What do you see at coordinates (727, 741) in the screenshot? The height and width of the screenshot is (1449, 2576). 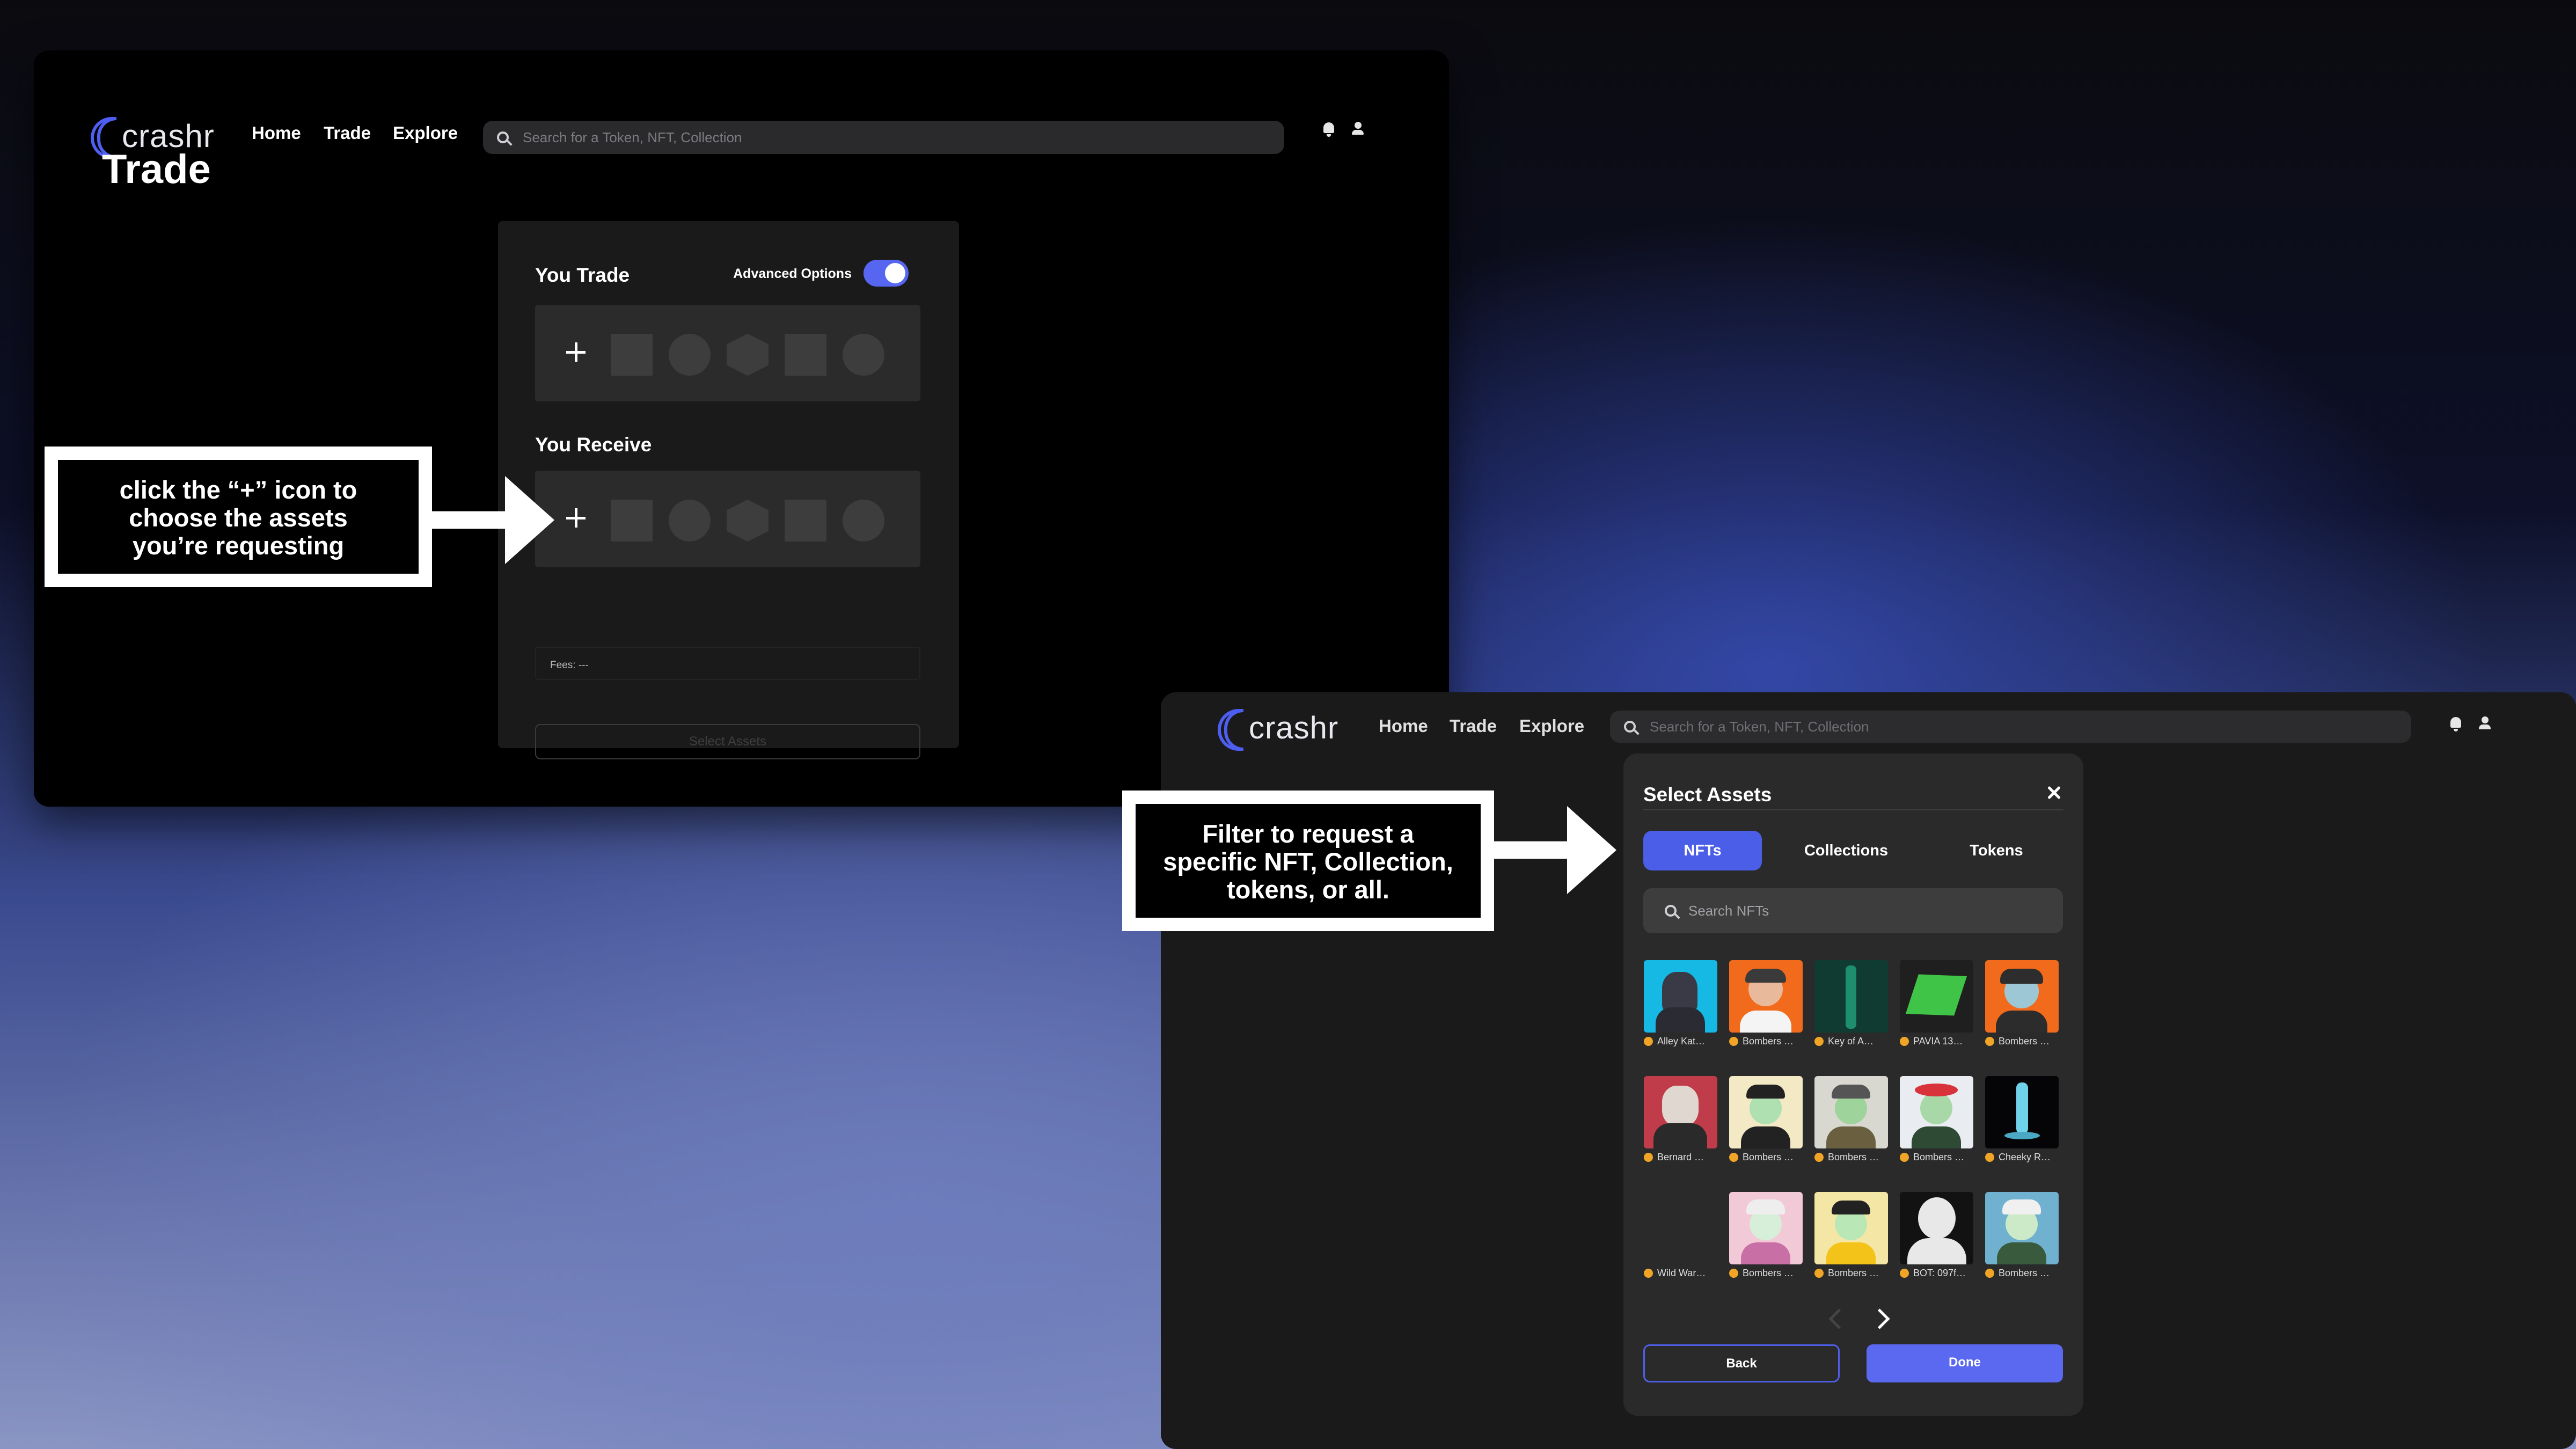 I see `select-assets-button: Select Assets` at bounding box center [727, 741].